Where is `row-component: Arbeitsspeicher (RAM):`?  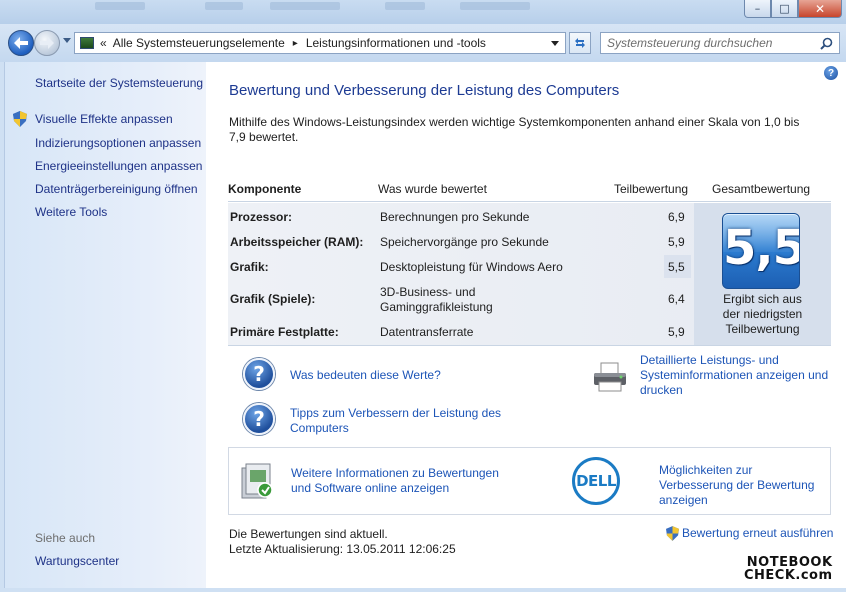
row-component: Arbeitsspeicher (RAM): is located at coordinates (297, 242).